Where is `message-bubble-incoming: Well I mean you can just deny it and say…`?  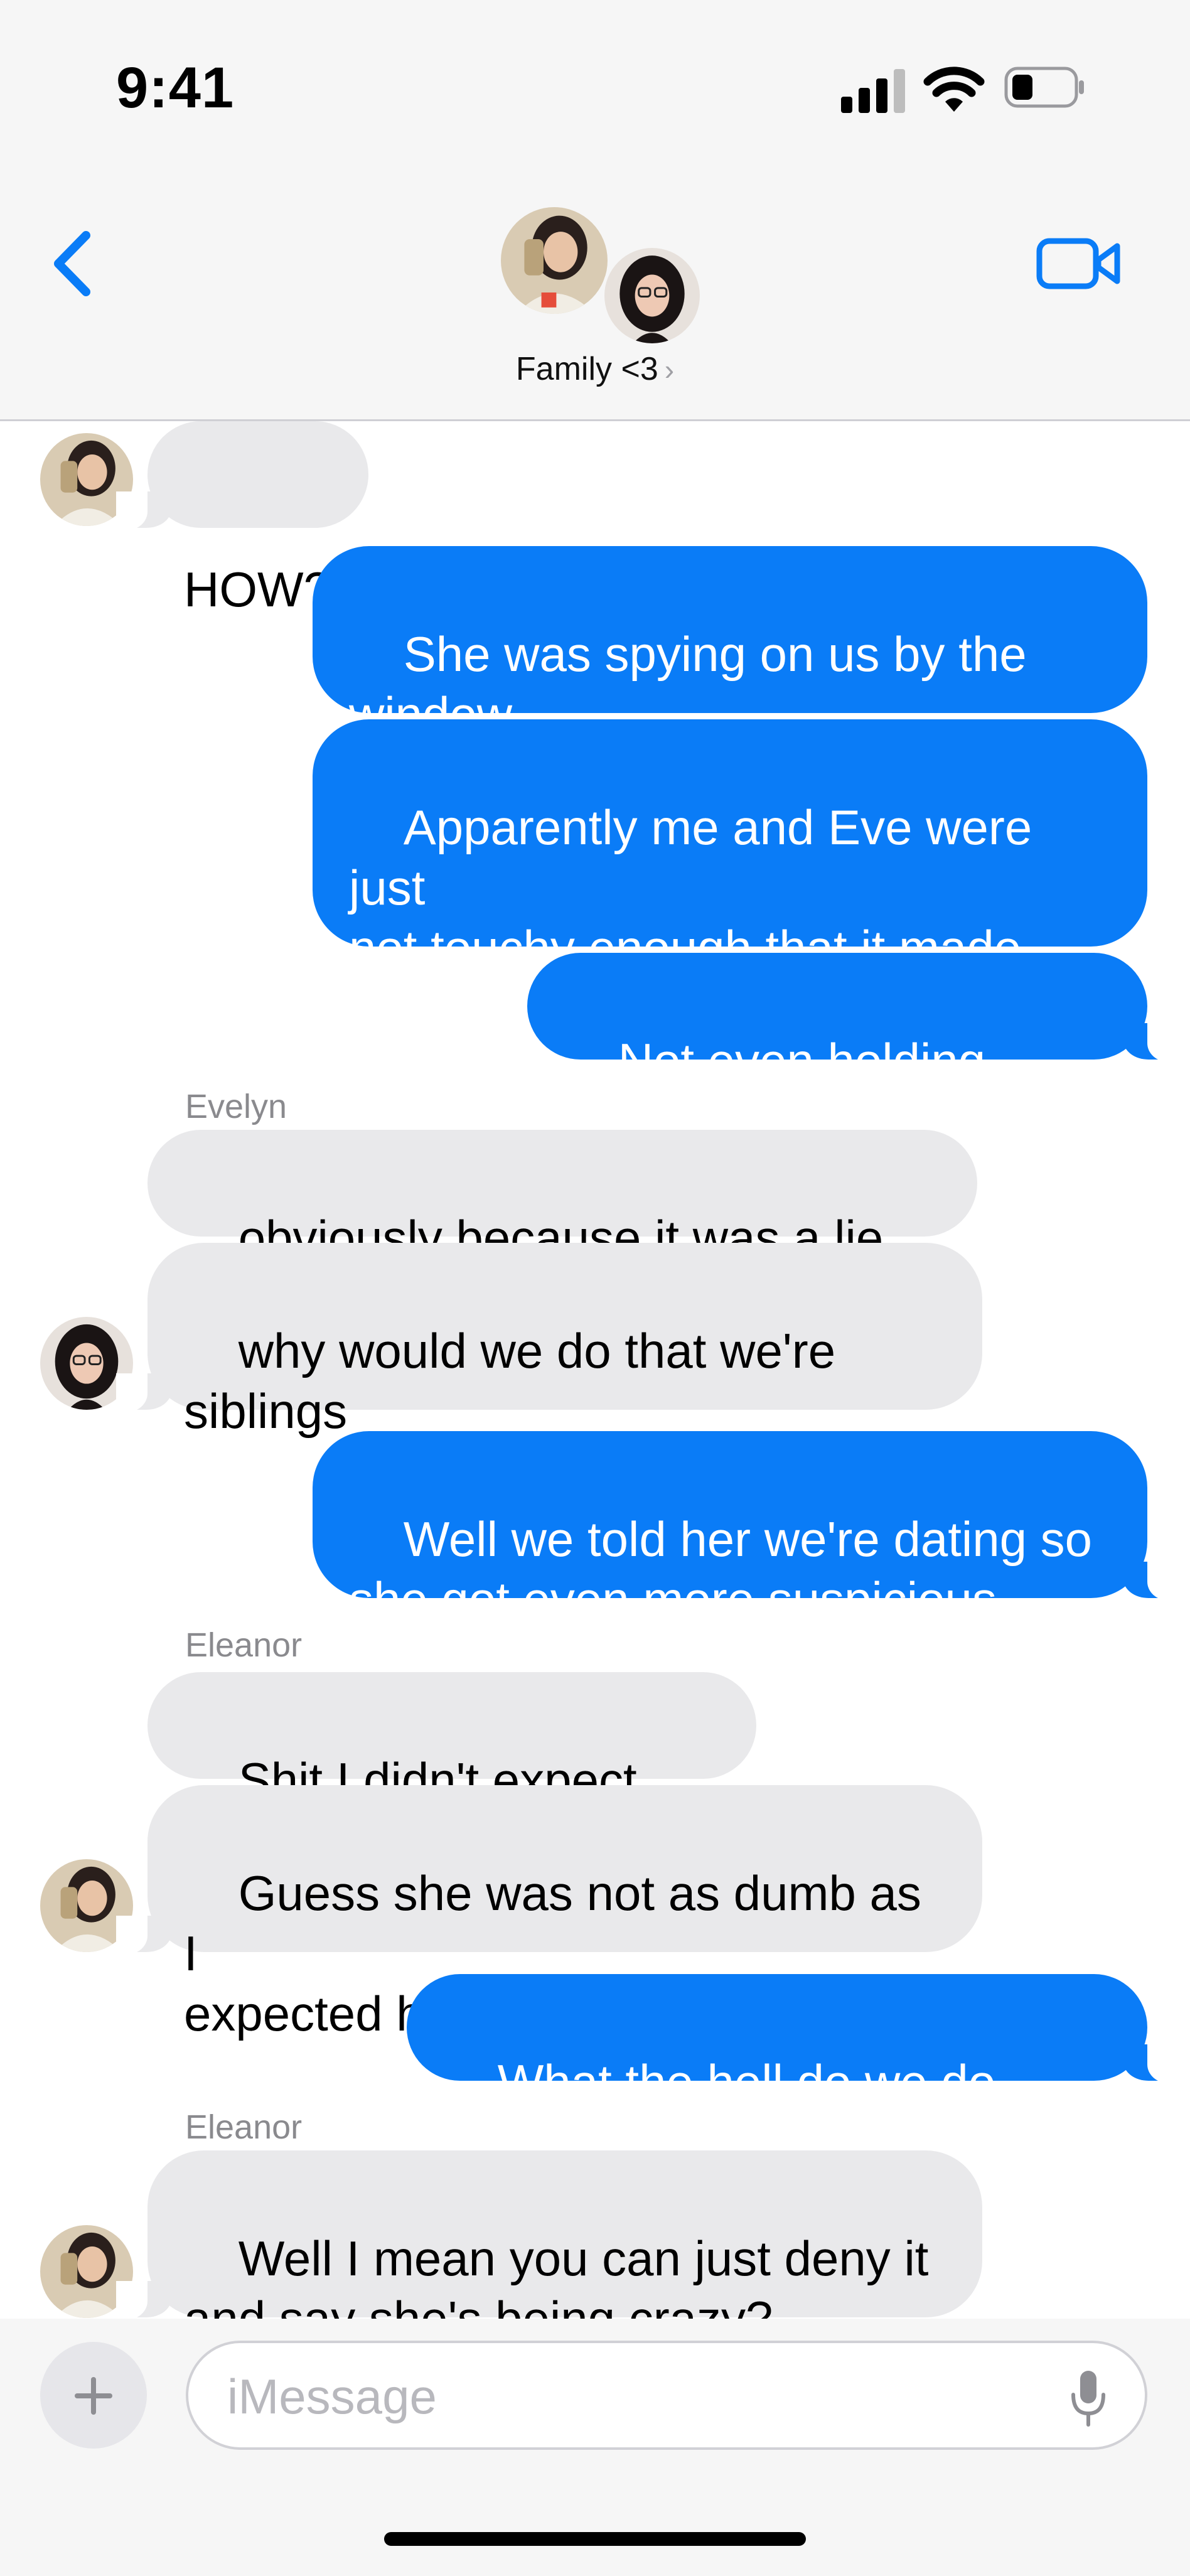 message-bubble-incoming: Well I mean you can just deny it and say… is located at coordinates (549, 2248).